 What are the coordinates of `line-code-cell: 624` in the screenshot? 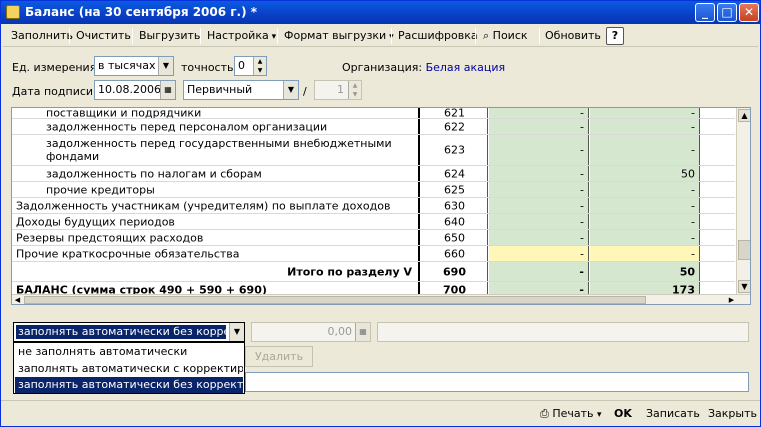 It's located at (455, 173).